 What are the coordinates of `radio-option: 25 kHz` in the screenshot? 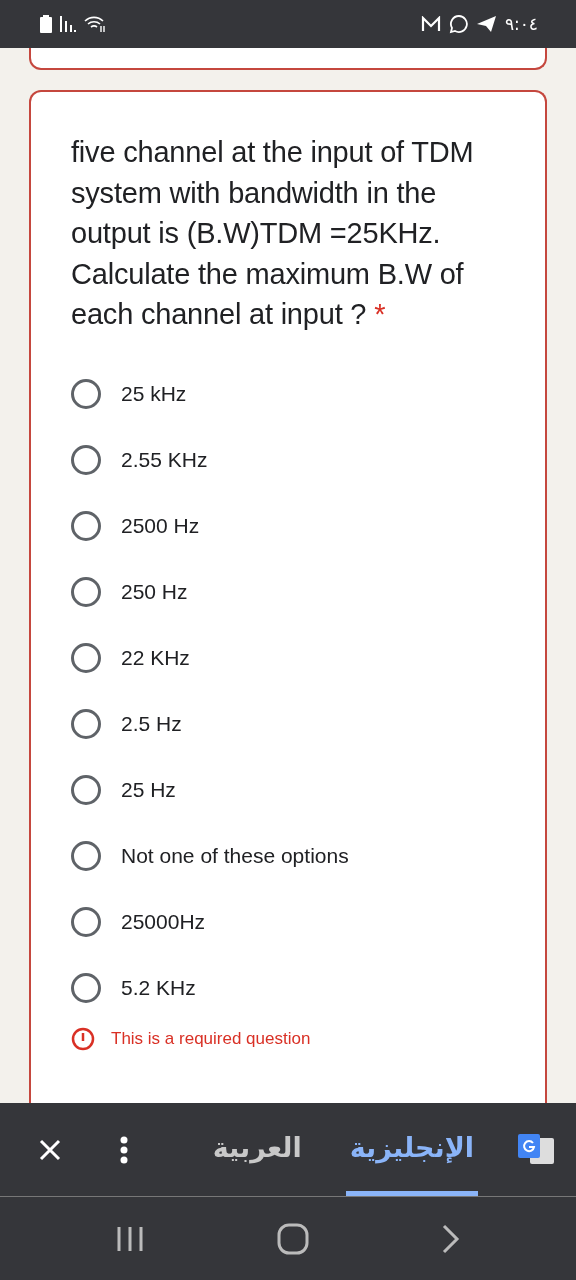 It's located at (288, 393).